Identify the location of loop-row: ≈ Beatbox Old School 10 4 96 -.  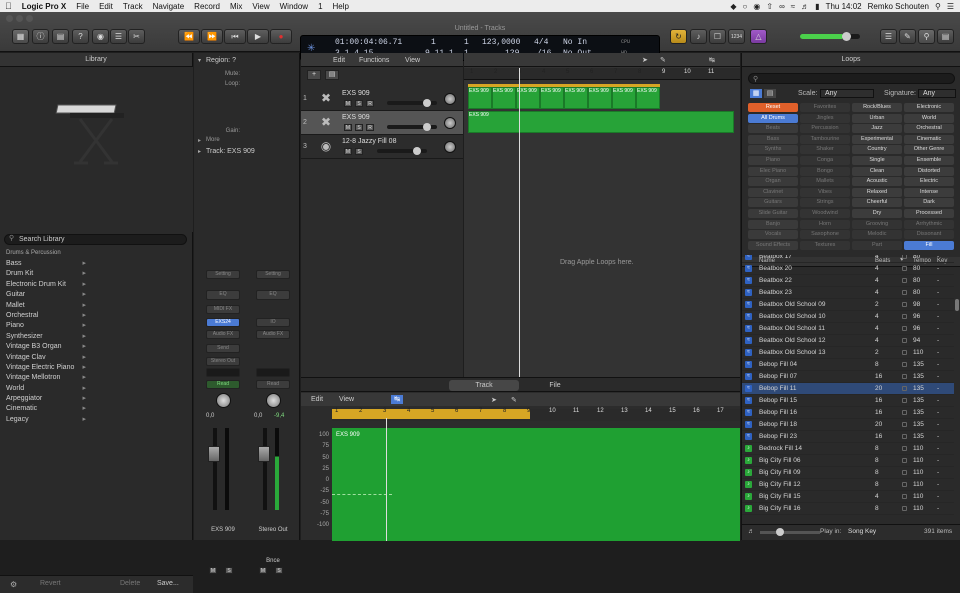
(848, 317).